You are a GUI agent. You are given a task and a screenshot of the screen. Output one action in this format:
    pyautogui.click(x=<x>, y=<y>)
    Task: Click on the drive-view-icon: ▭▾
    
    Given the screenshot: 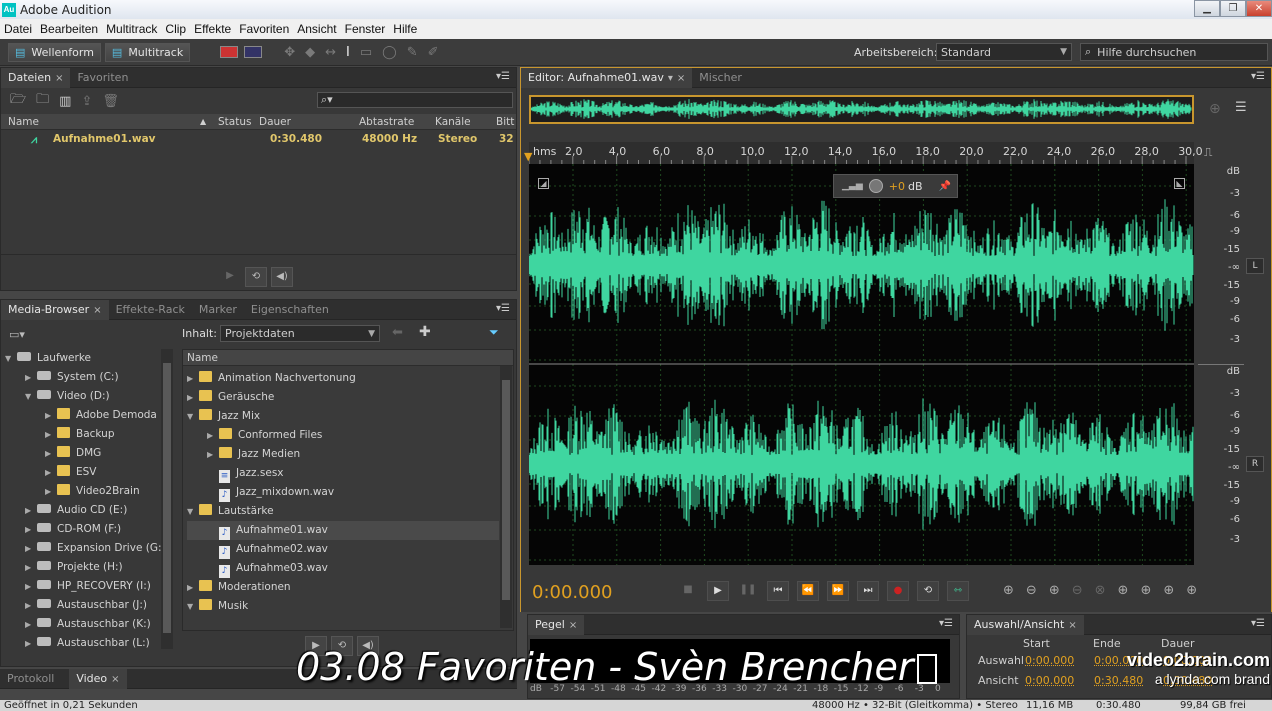 What is the action you would take?
    pyautogui.click(x=17, y=334)
    